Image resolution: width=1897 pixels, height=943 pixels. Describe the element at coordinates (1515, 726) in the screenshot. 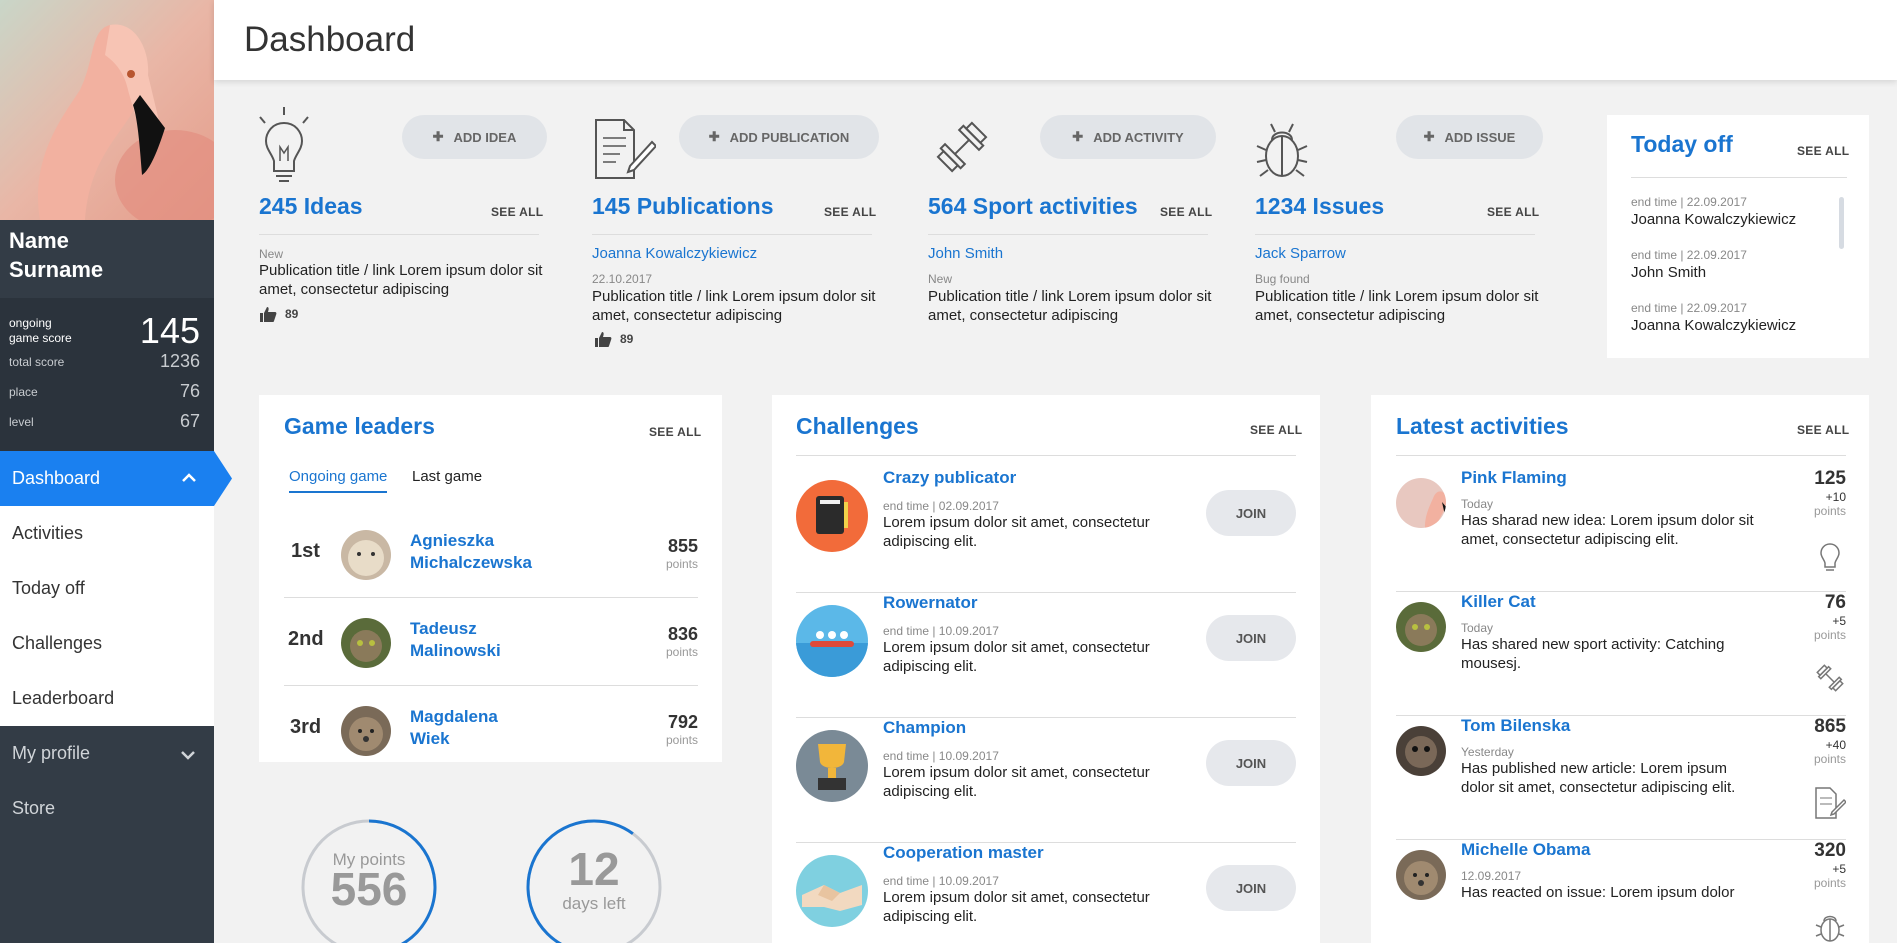

I see `activity-user: Tom Bilenska` at that location.